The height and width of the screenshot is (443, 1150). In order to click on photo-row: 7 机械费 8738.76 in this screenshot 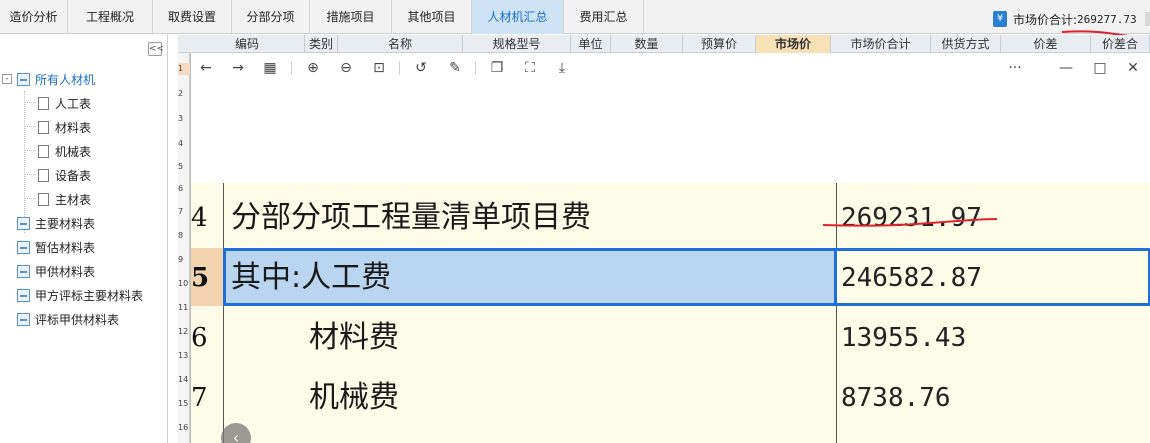, I will do `click(670, 398)`.